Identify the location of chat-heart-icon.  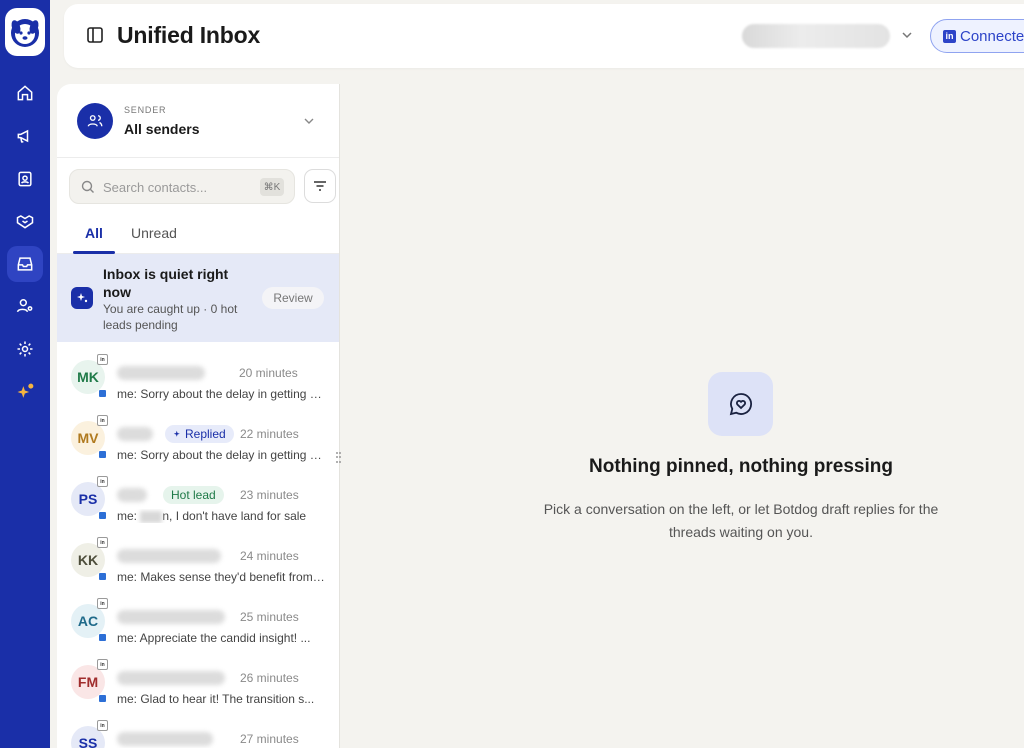
(740, 404).